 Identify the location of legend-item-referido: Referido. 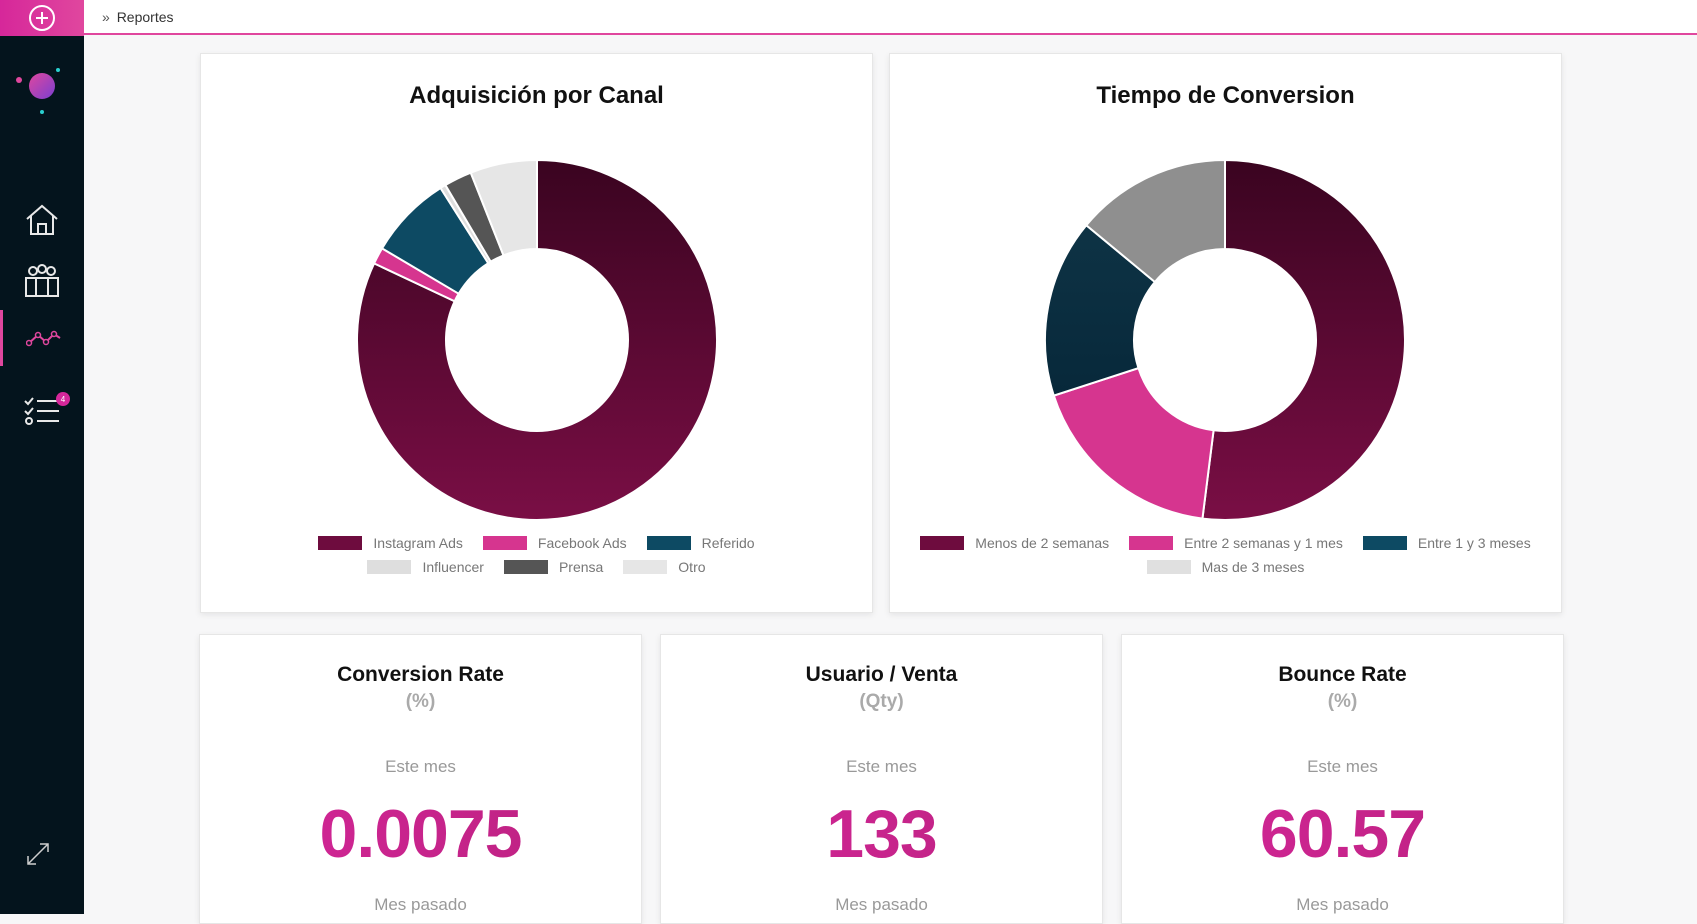
(700, 543).